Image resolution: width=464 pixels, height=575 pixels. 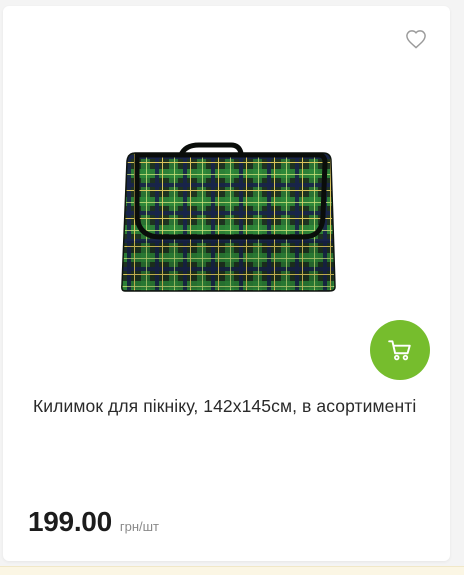 I want to click on product-image, so click(x=228, y=218).